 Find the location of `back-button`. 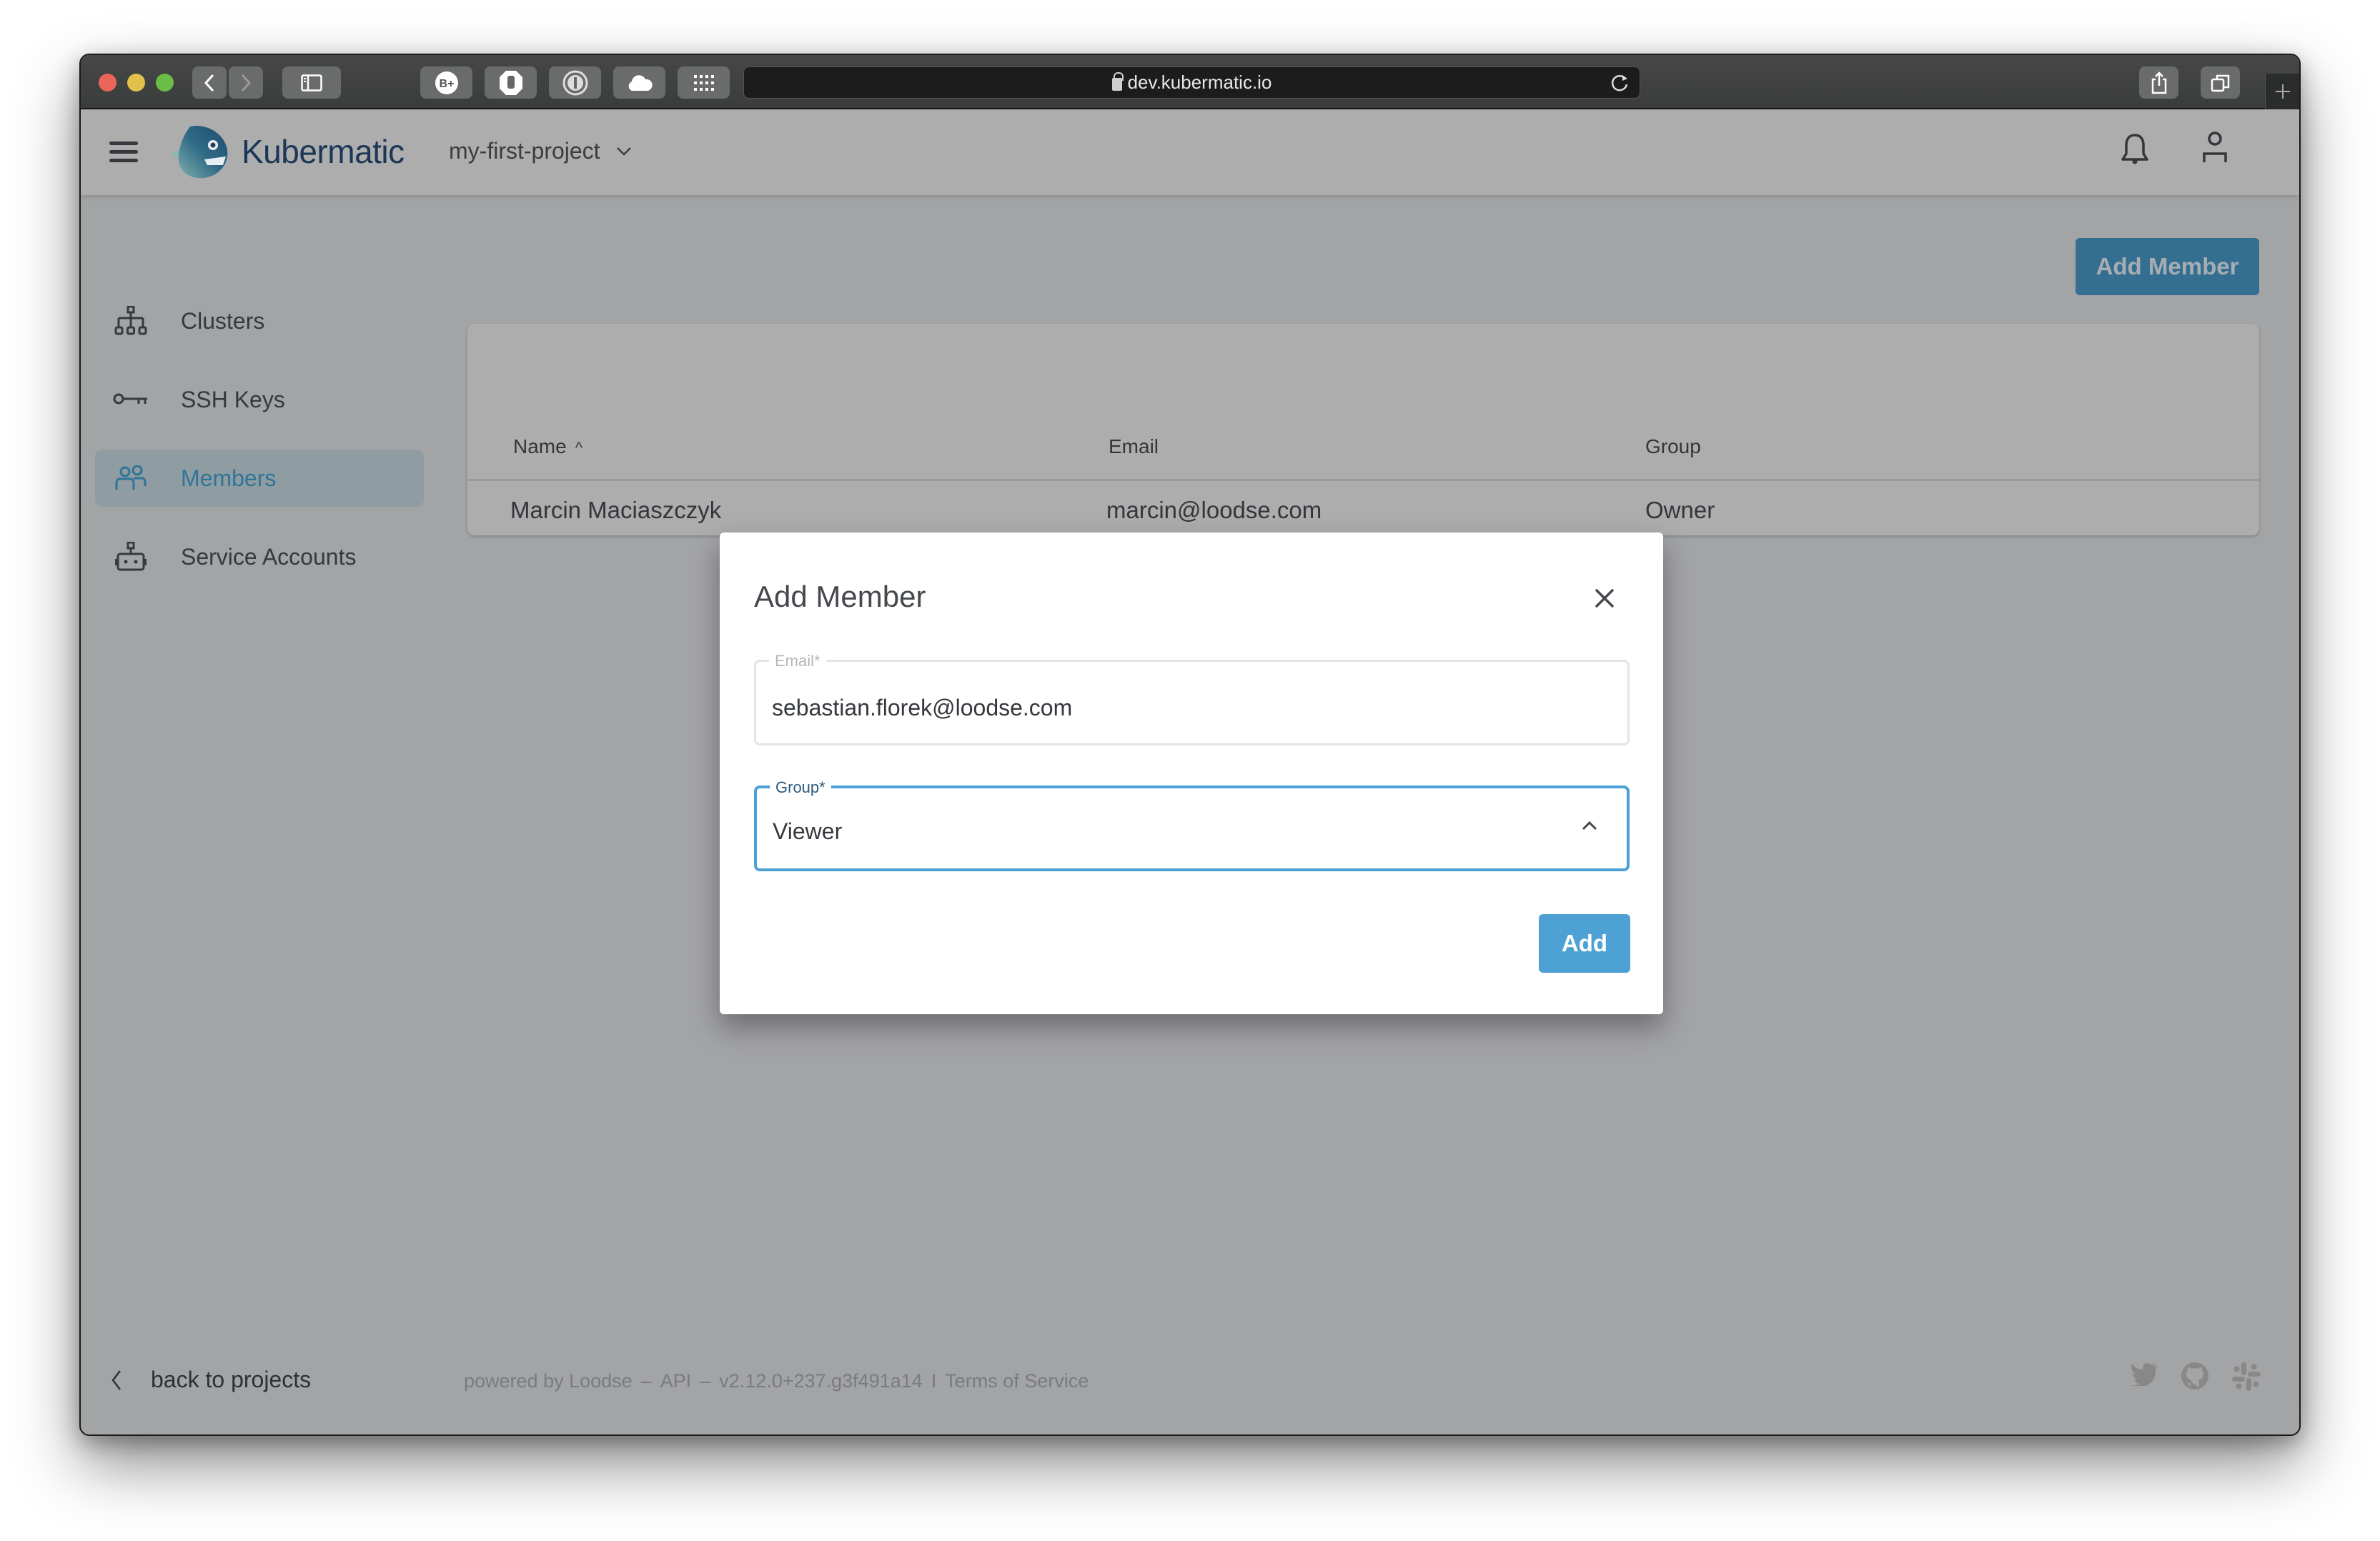

back-button is located at coordinates (209, 82).